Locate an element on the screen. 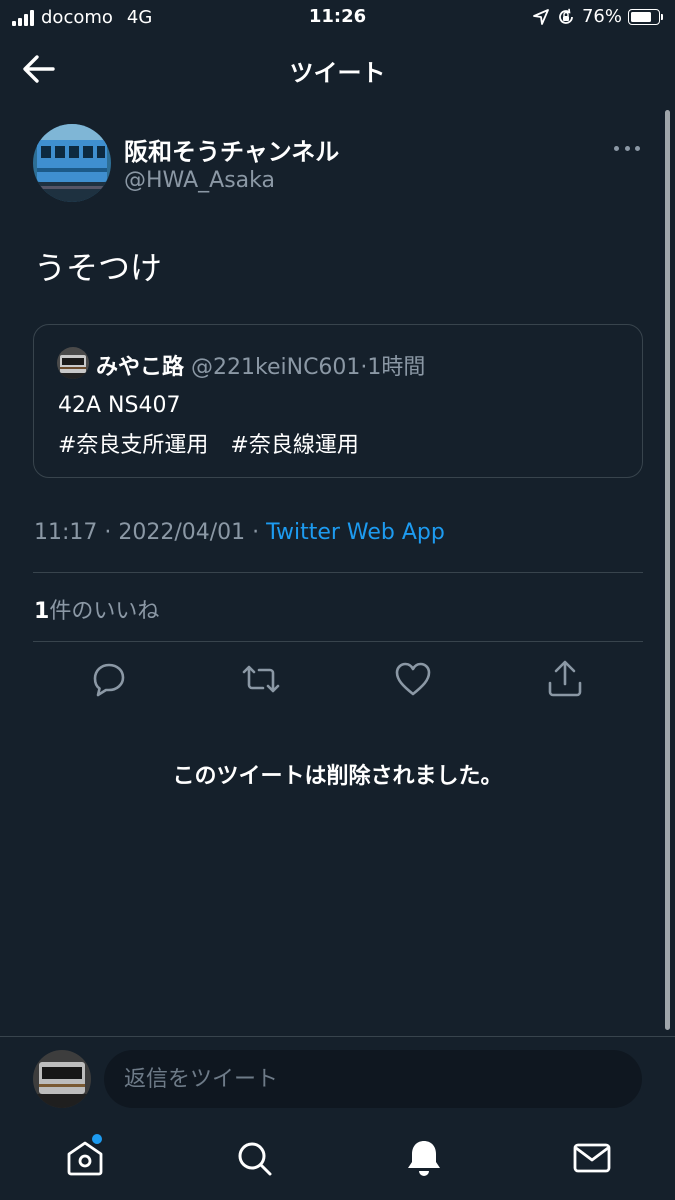 This screenshot has width=675, height=1200. quote-author-handle: @221keiNC601 is located at coordinates (276, 367).